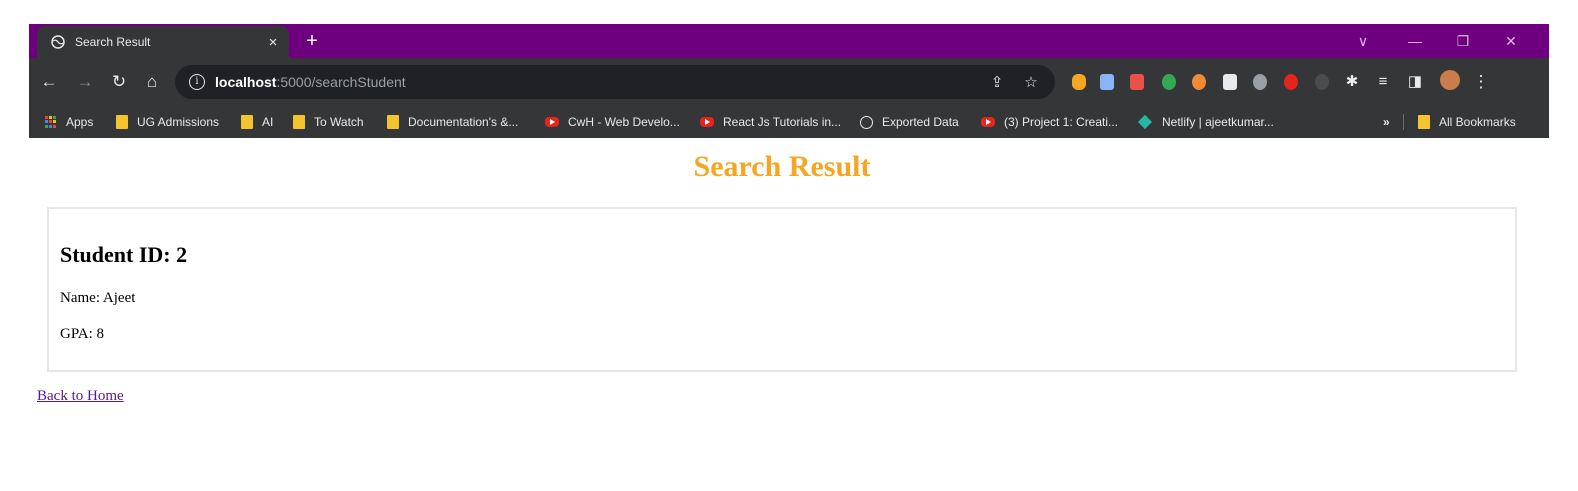 Image resolution: width=1578 pixels, height=491 pixels. Describe the element at coordinates (80, 122) in the screenshot. I see `bookmark-label: Apps` at that location.